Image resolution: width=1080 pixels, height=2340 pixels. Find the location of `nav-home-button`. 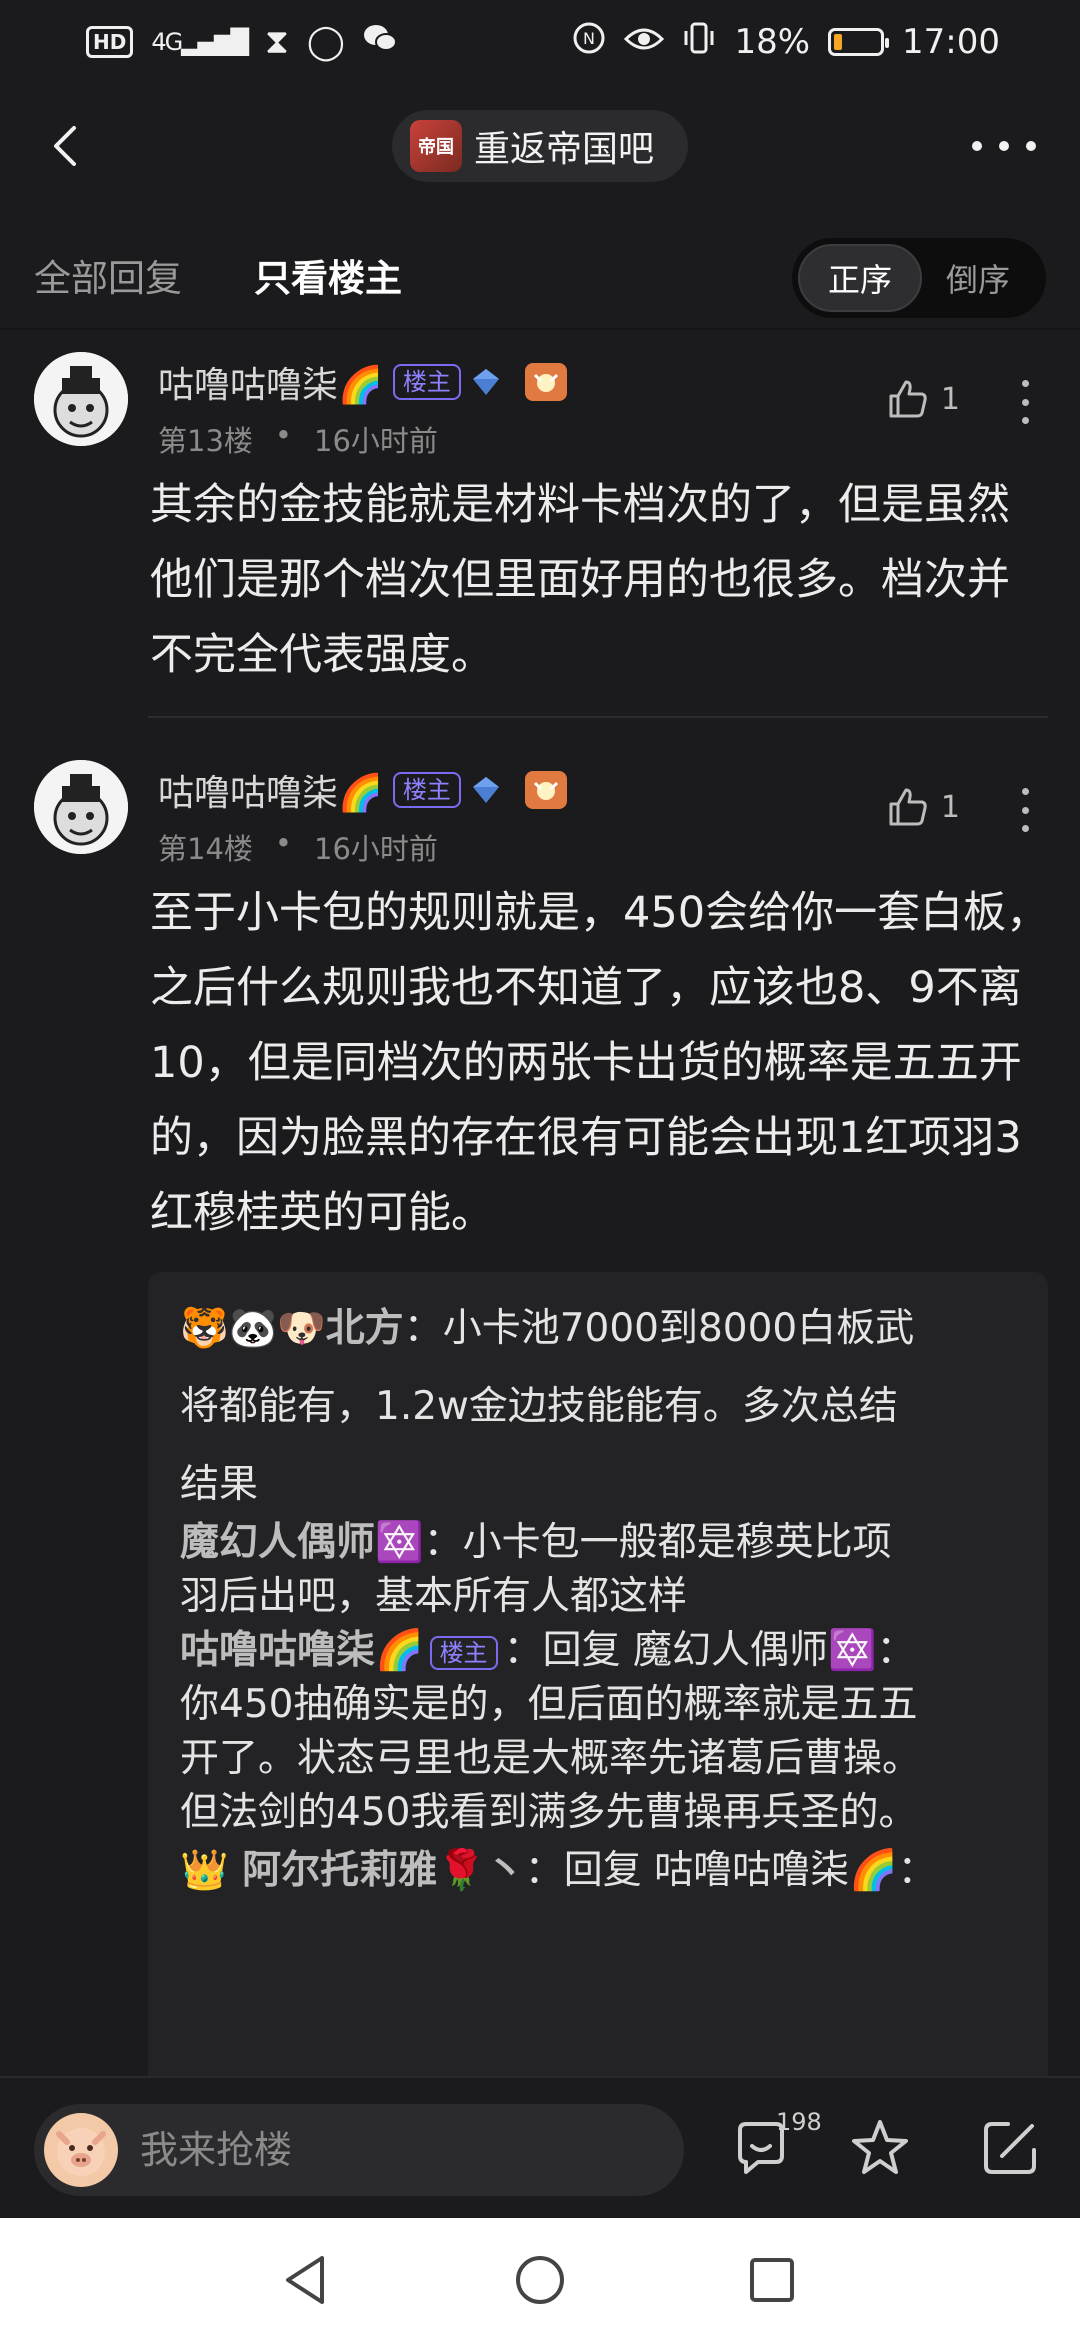

nav-home-button is located at coordinates (540, 2280).